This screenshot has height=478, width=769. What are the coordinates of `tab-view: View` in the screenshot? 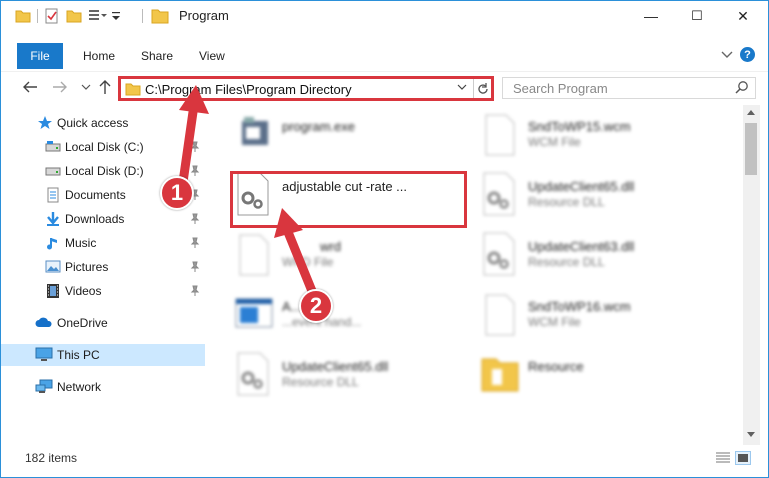 It's located at (212, 56).